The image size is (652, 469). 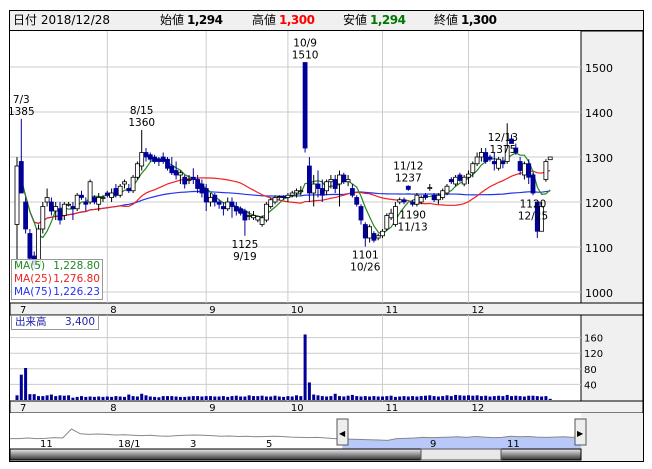 I want to click on month-tick-label: 11, so click(x=392, y=408).